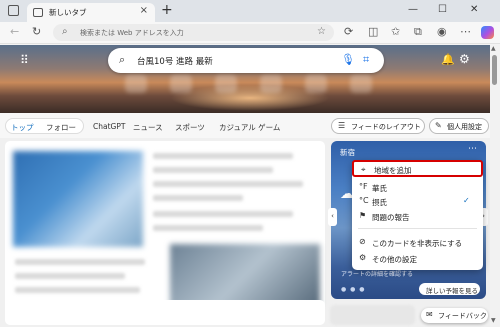 Image resolution: width=500 pixels, height=327 pixels. What do you see at coordinates (348, 31) in the screenshot?
I see `refresh-sync-icon: ⟳` at bounding box center [348, 31].